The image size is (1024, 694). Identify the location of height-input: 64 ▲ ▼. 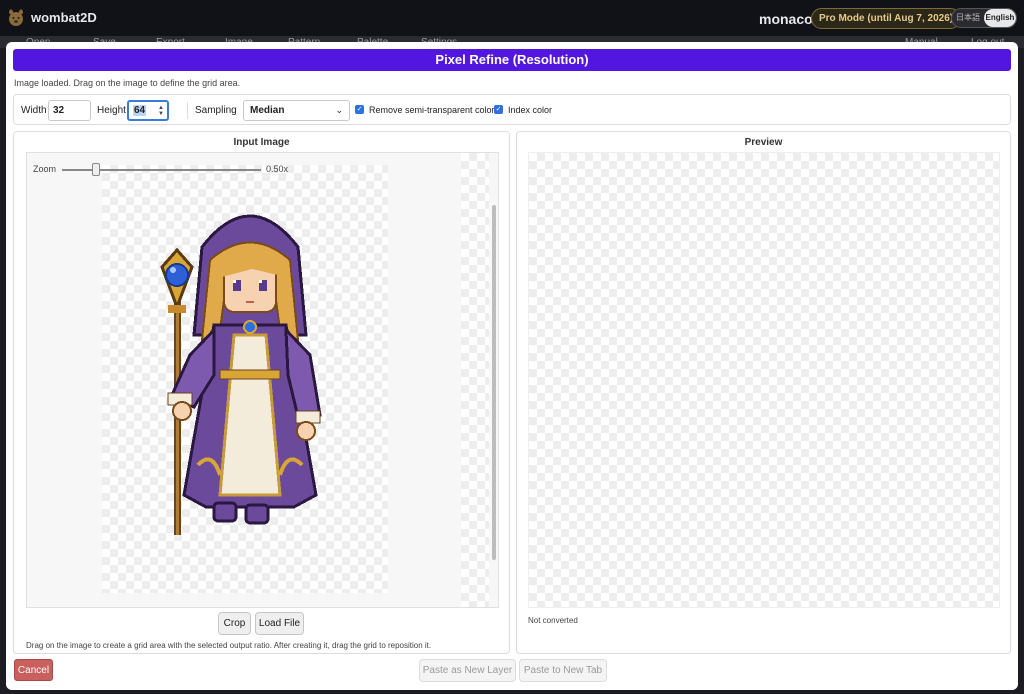
(148, 110).